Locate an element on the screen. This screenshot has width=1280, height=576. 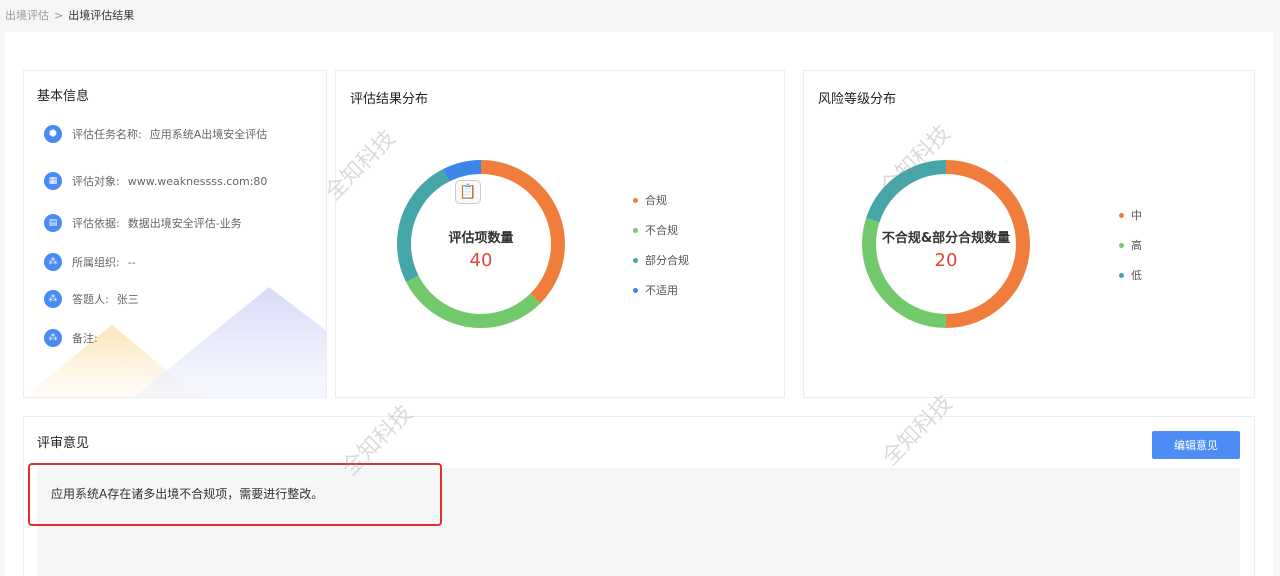
info-row-task-name: ⬢ 评估任务名称: 应用系统A出境安全评估 is located at coordinates (155, 134).